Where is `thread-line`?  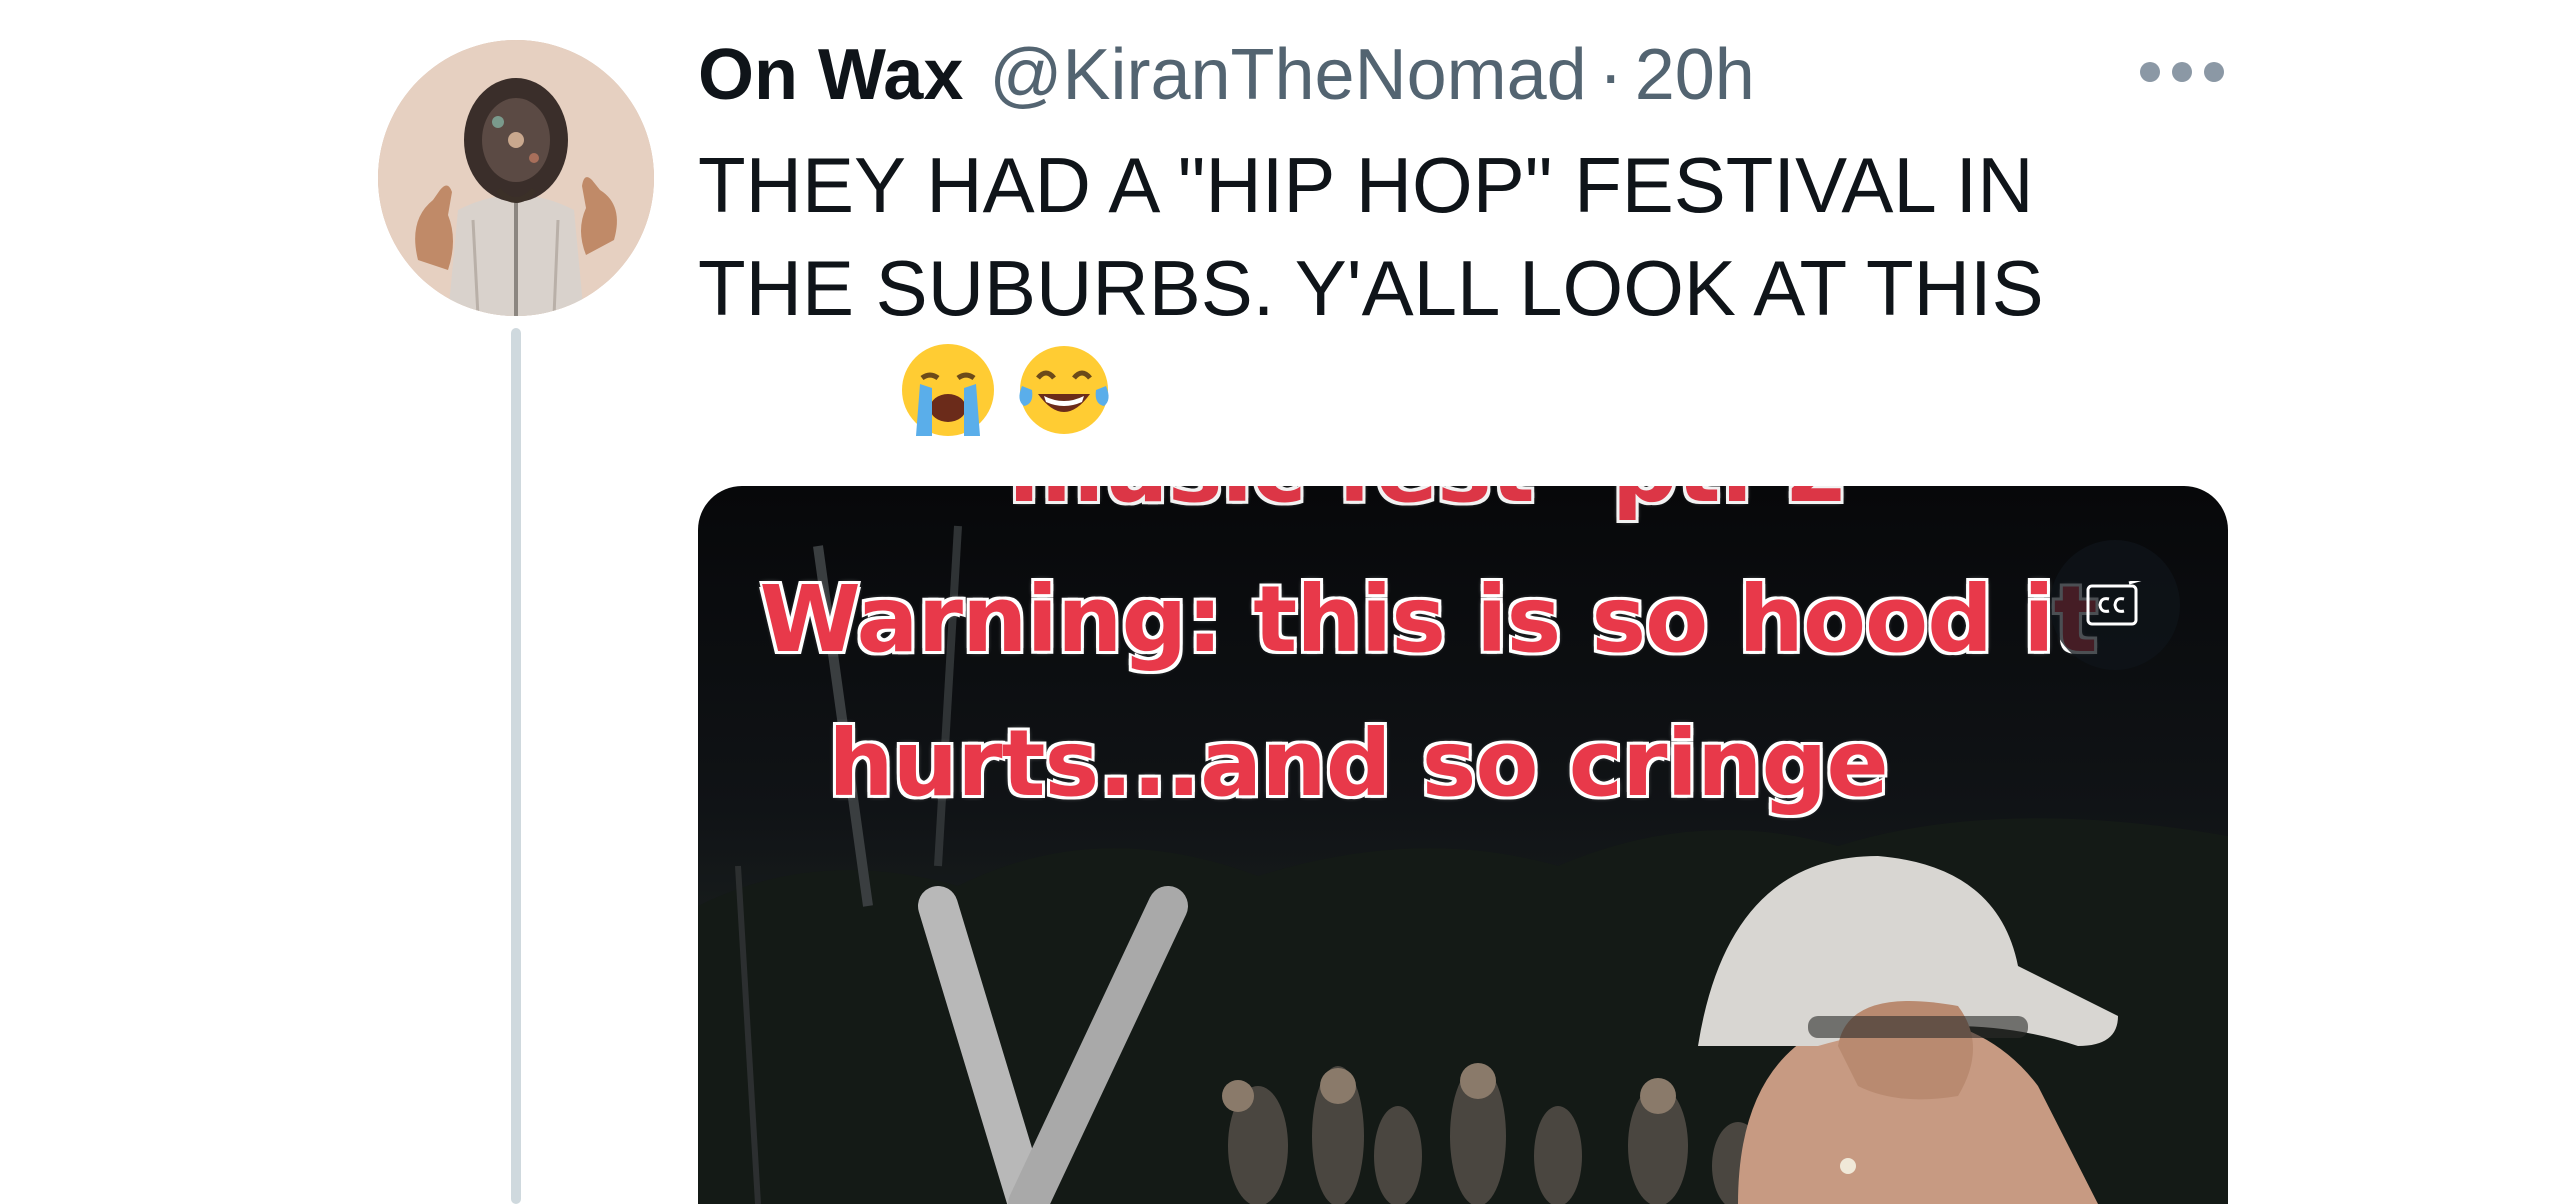
thread-line is located at coordinates (516, 766).